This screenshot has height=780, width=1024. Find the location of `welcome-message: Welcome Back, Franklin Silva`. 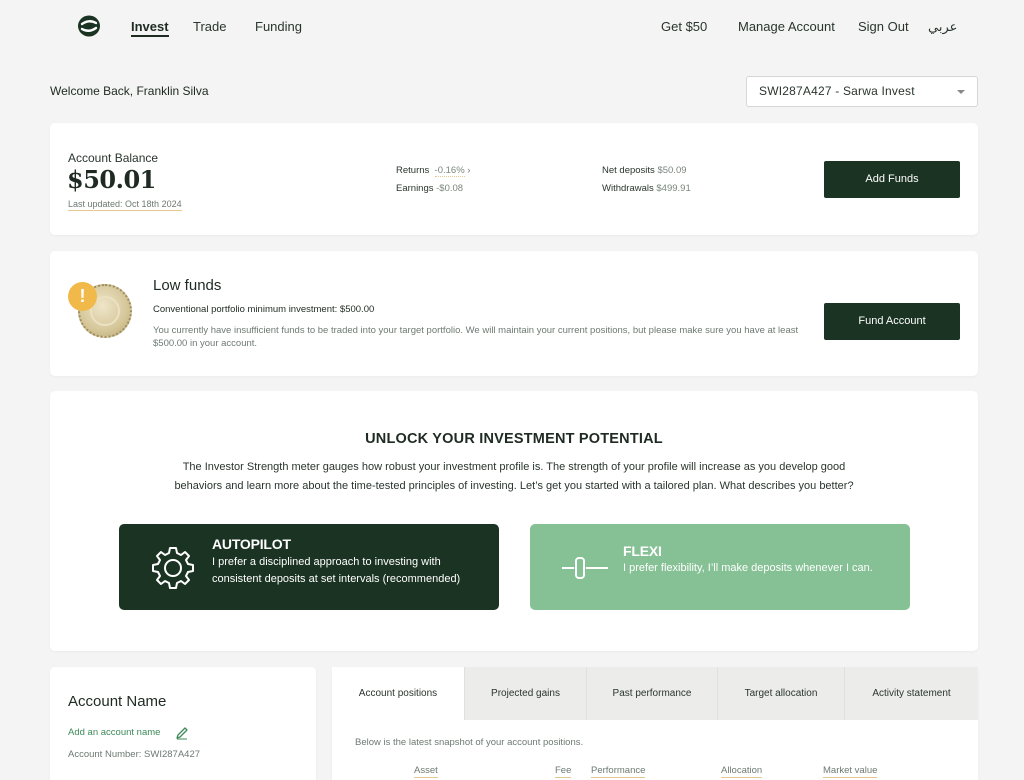

welcome-message: Welcome Back, Franklin Silva is located at coordinates (129, 91).